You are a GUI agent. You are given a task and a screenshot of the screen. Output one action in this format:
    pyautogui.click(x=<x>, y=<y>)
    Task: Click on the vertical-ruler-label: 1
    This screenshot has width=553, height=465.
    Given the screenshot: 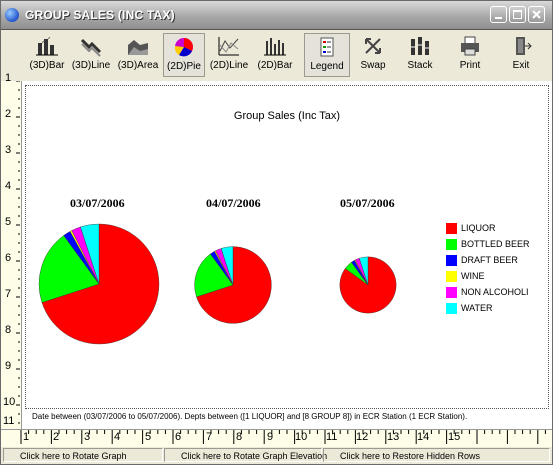 What is the action you would take?
    pyautogui.click(x=8, y=78)
    